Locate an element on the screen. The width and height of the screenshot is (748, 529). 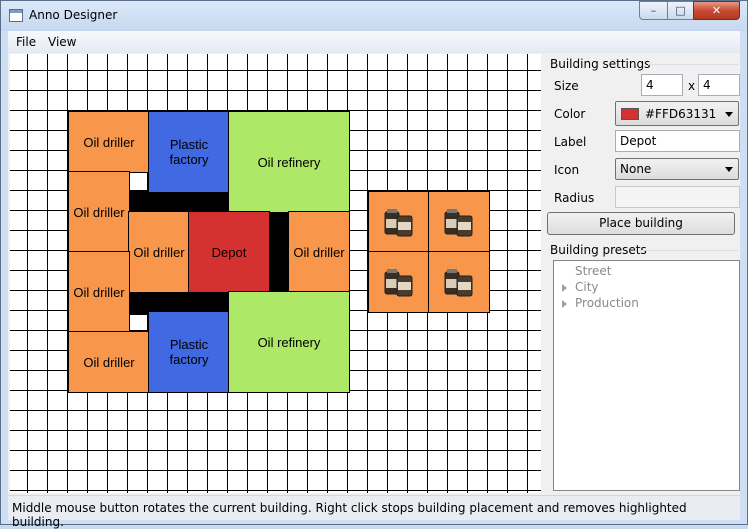
menu-view: View is located at coordinates (62, 42).